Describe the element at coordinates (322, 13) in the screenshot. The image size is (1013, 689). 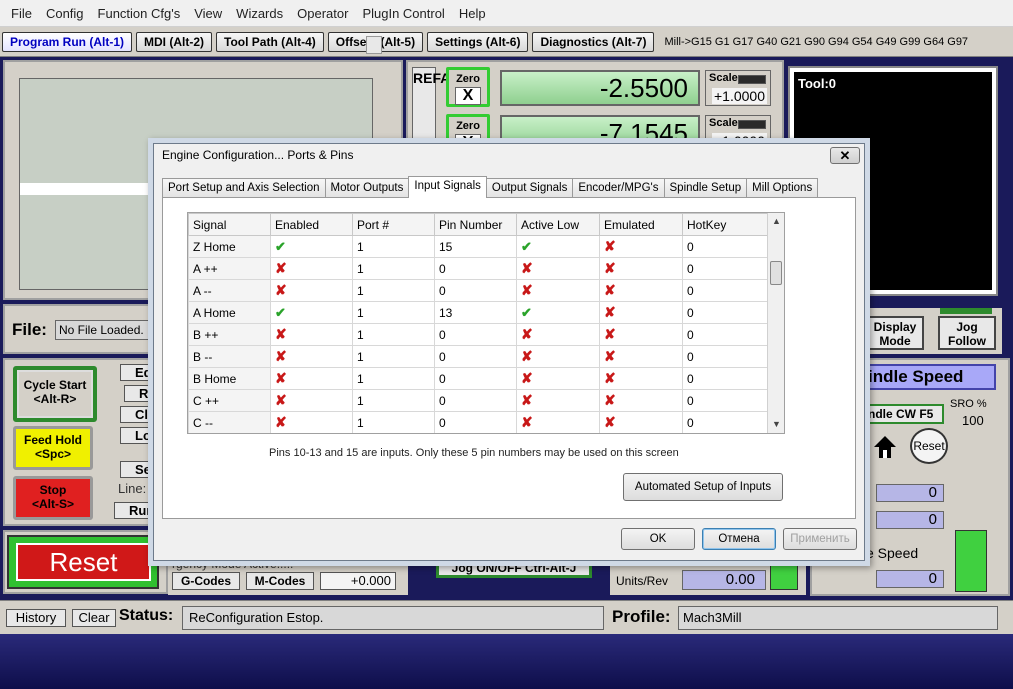
I see `menu-operator: Operator` at that location.